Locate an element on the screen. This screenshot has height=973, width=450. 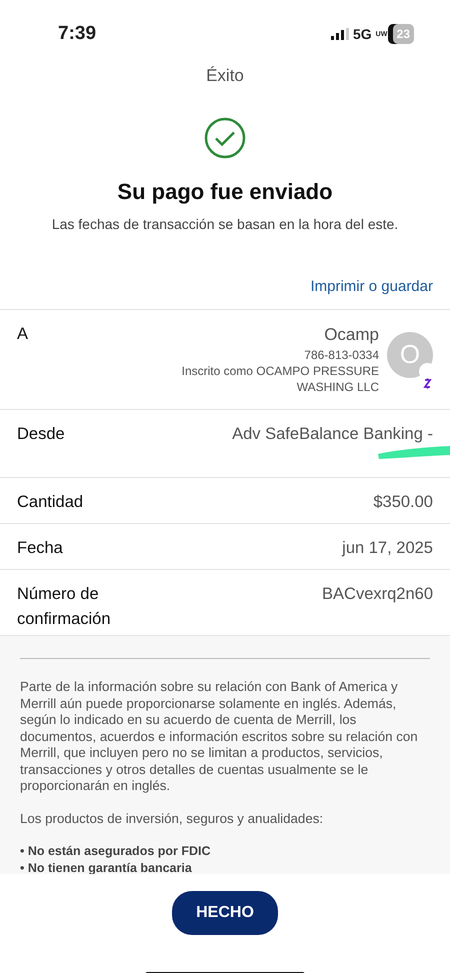
timezone-note: Las fechas de transacción se basan en la hora del este. is located at coordinates (225, 224).